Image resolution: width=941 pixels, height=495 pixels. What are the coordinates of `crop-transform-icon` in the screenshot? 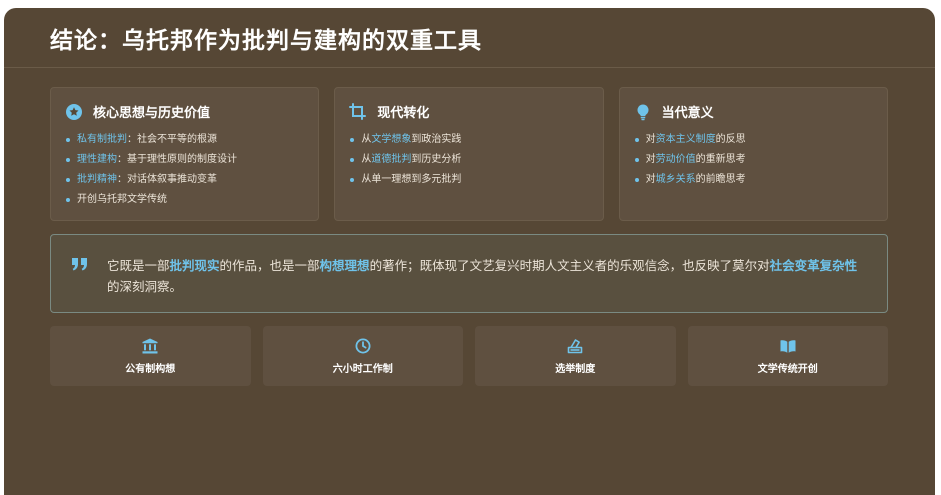 It's located at (358, 111).